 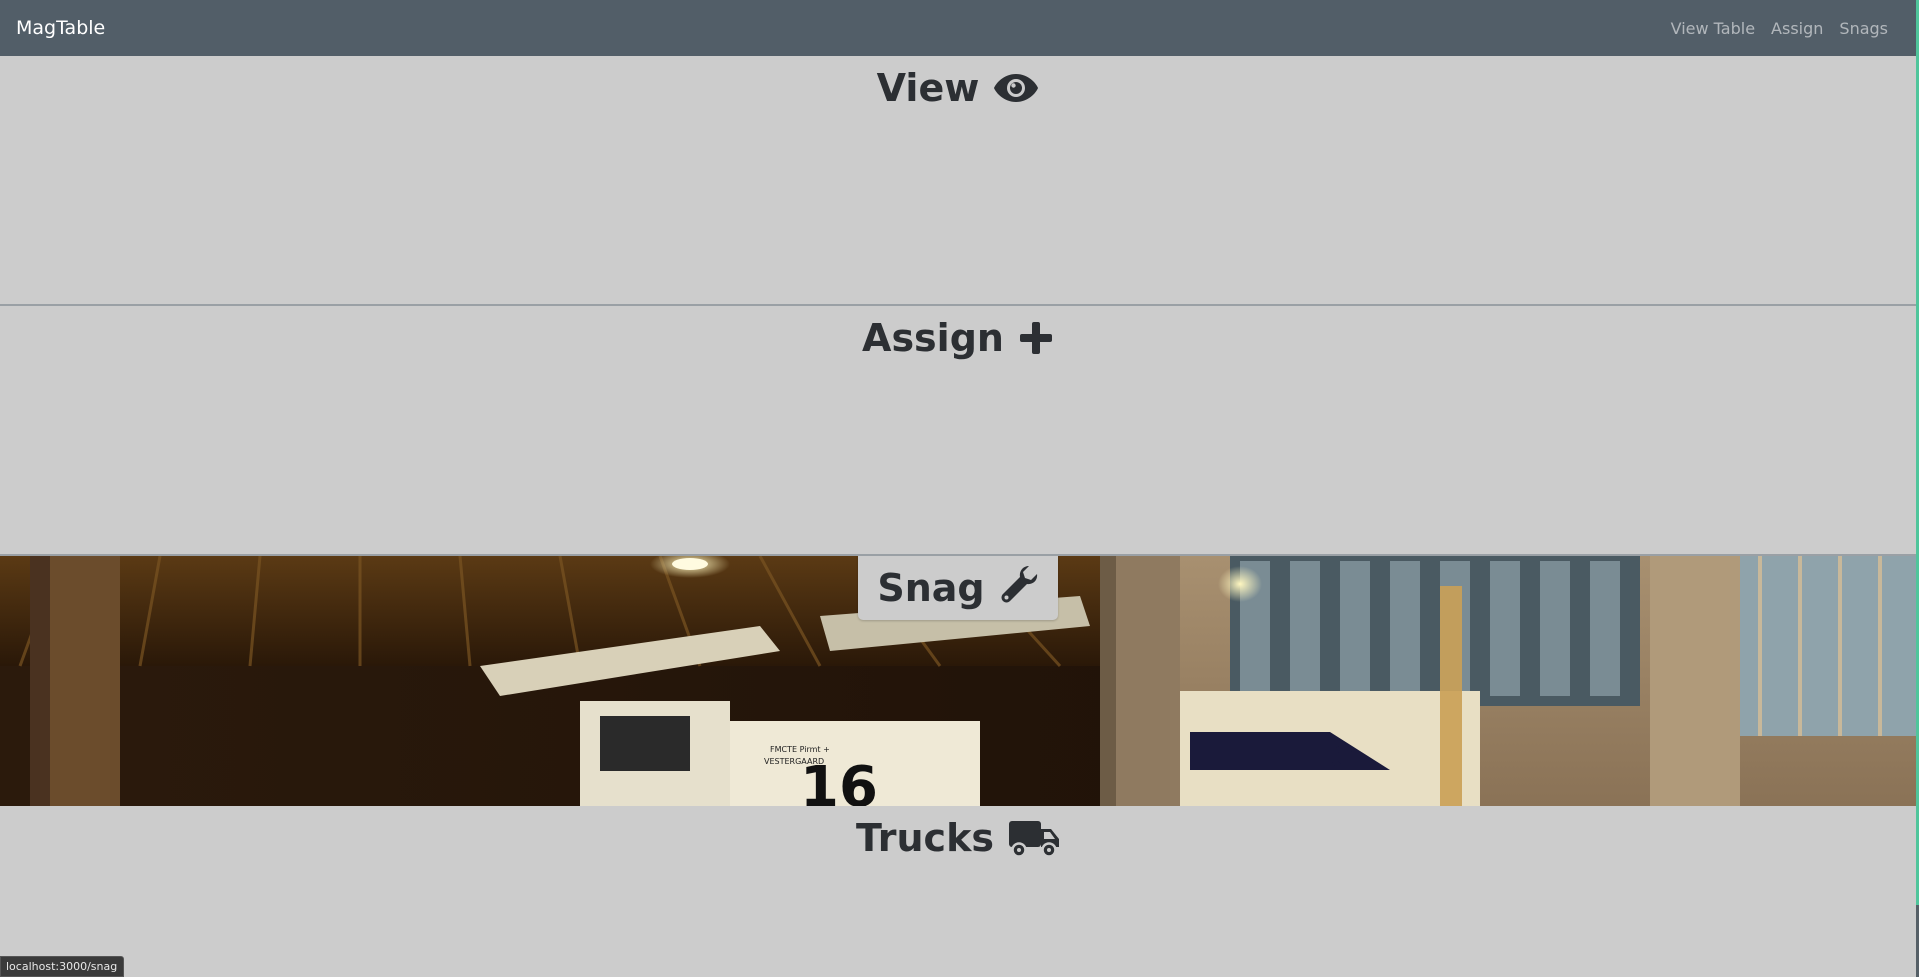 I want to click on plus-icon, so click(x=1036, y=338).